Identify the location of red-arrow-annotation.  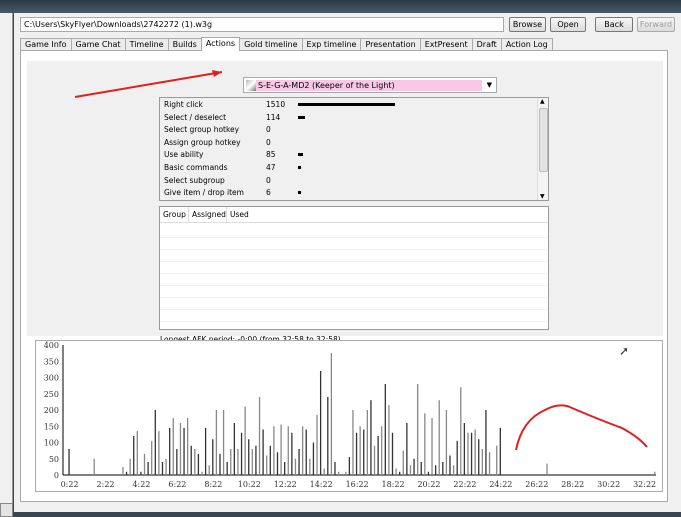
(148, 84).